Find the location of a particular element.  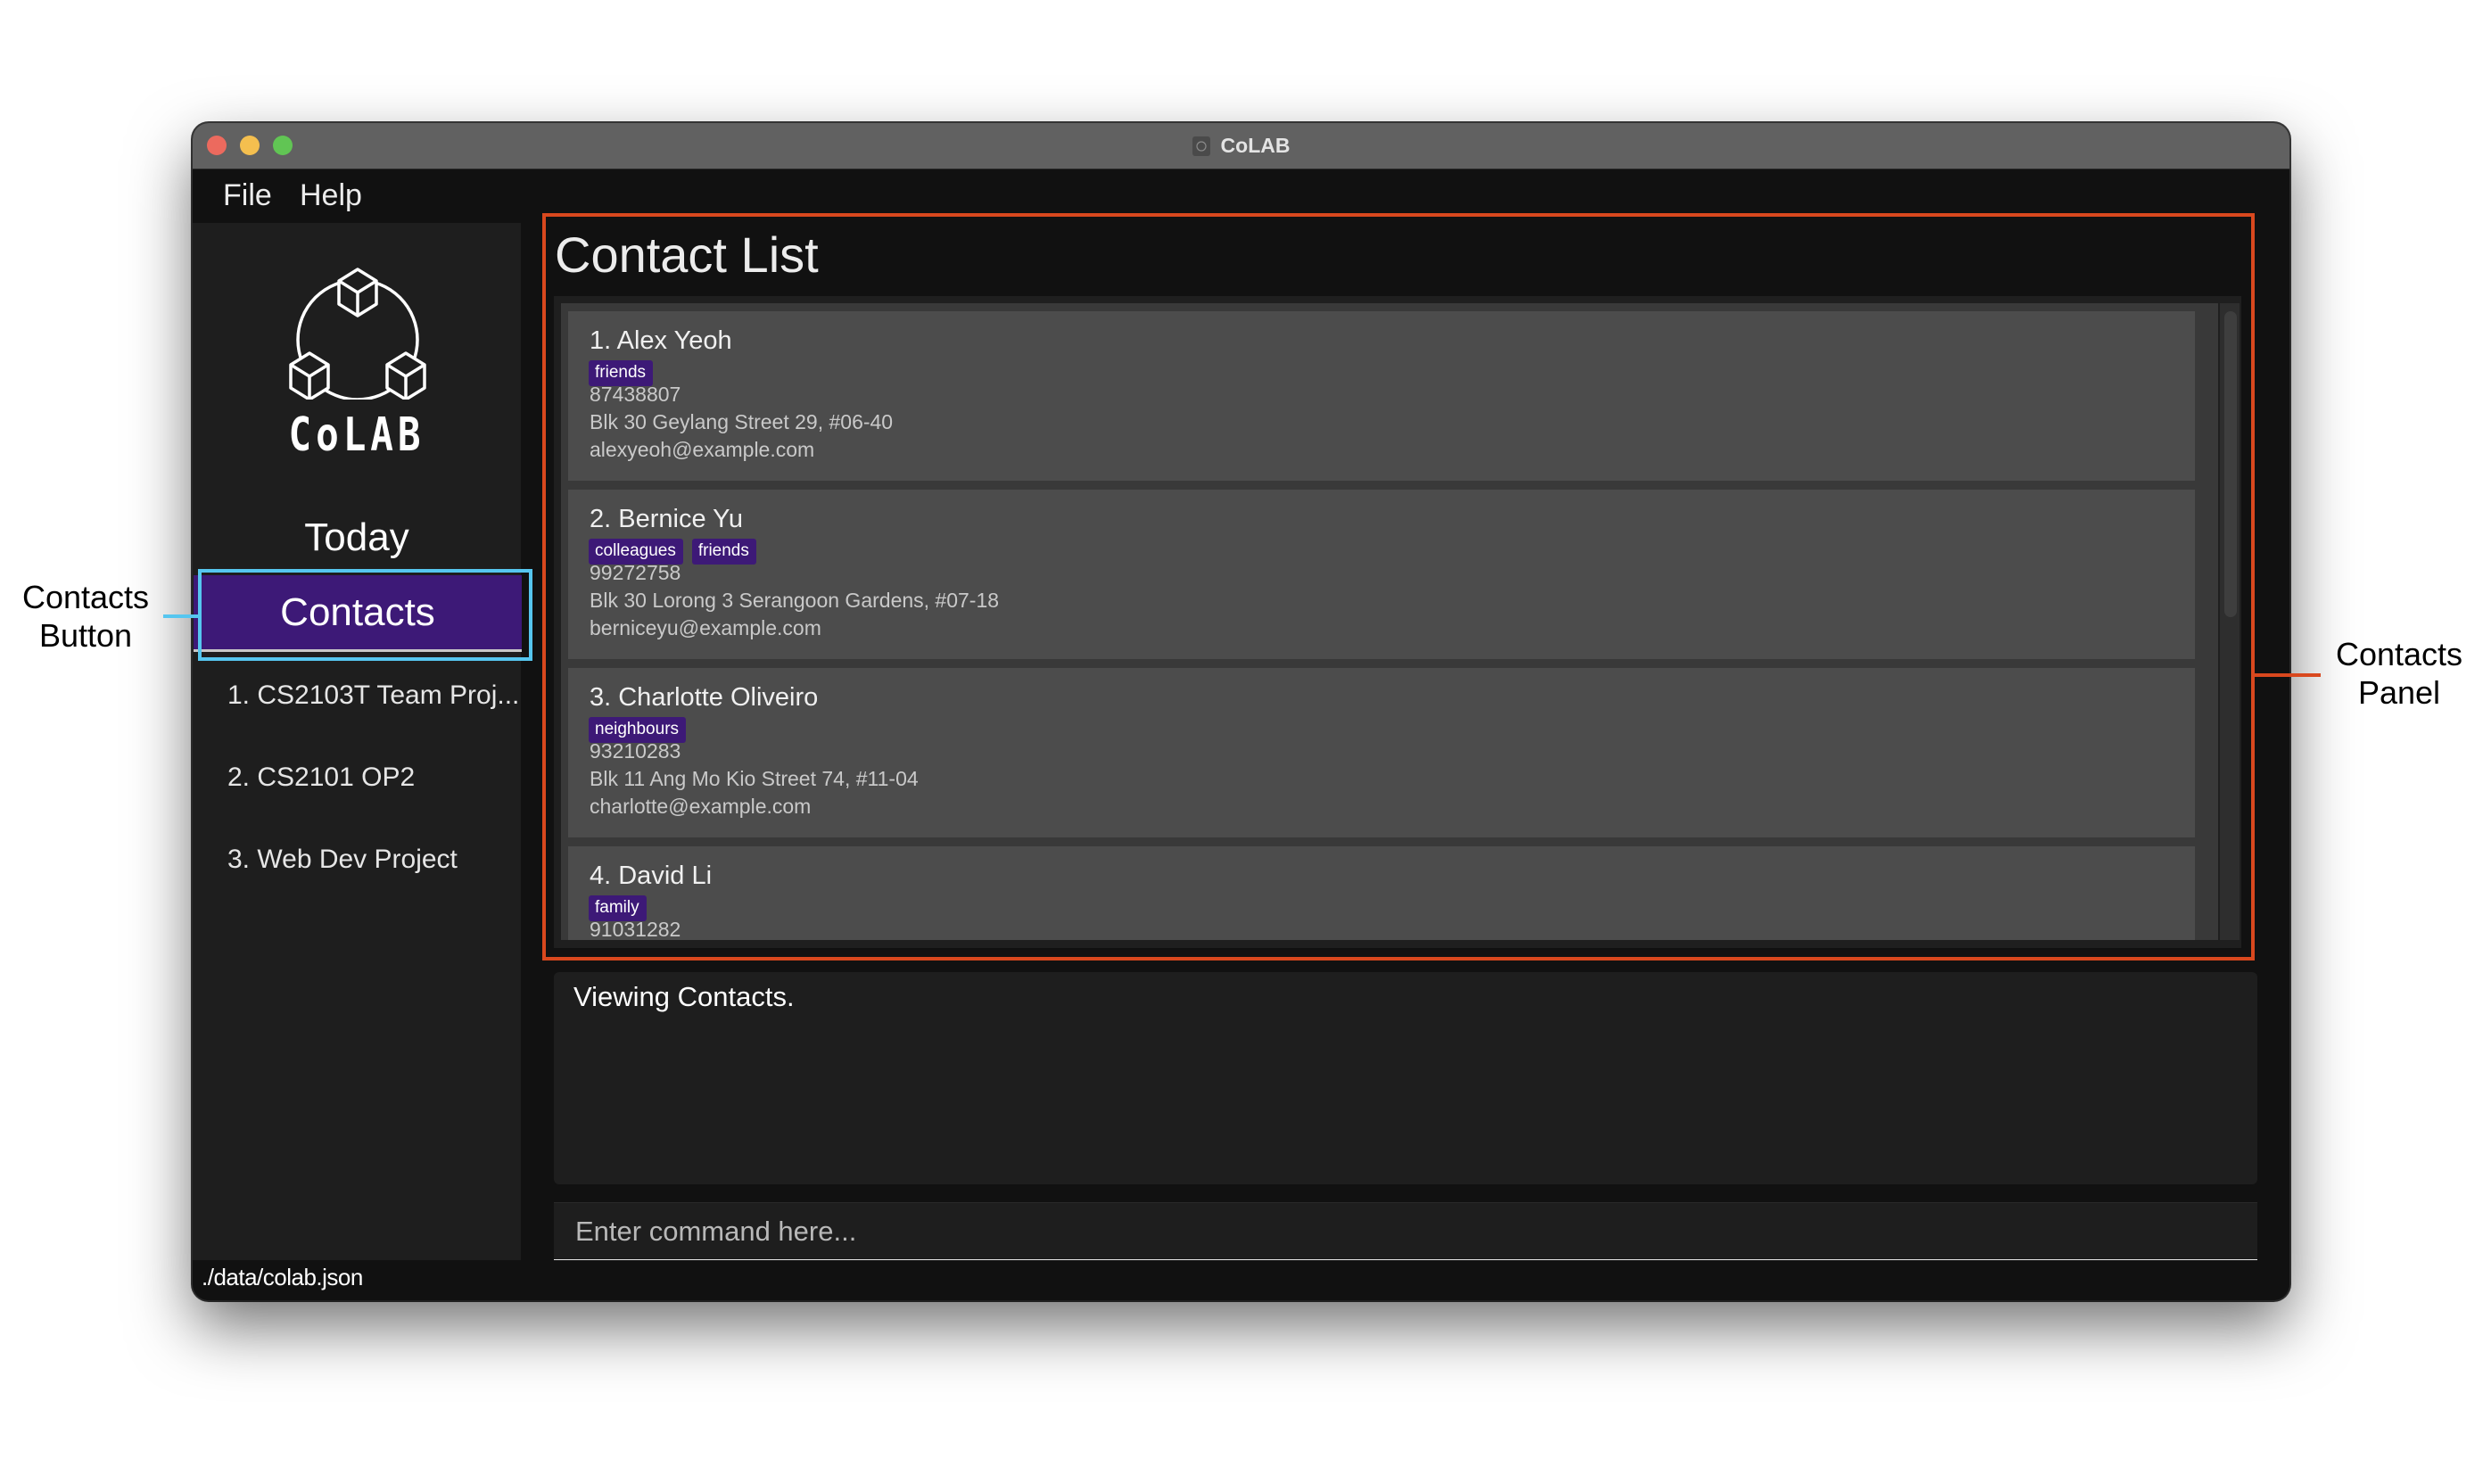

contact-name: 1. Alex Yeoh is located at coordinates (661, 341).